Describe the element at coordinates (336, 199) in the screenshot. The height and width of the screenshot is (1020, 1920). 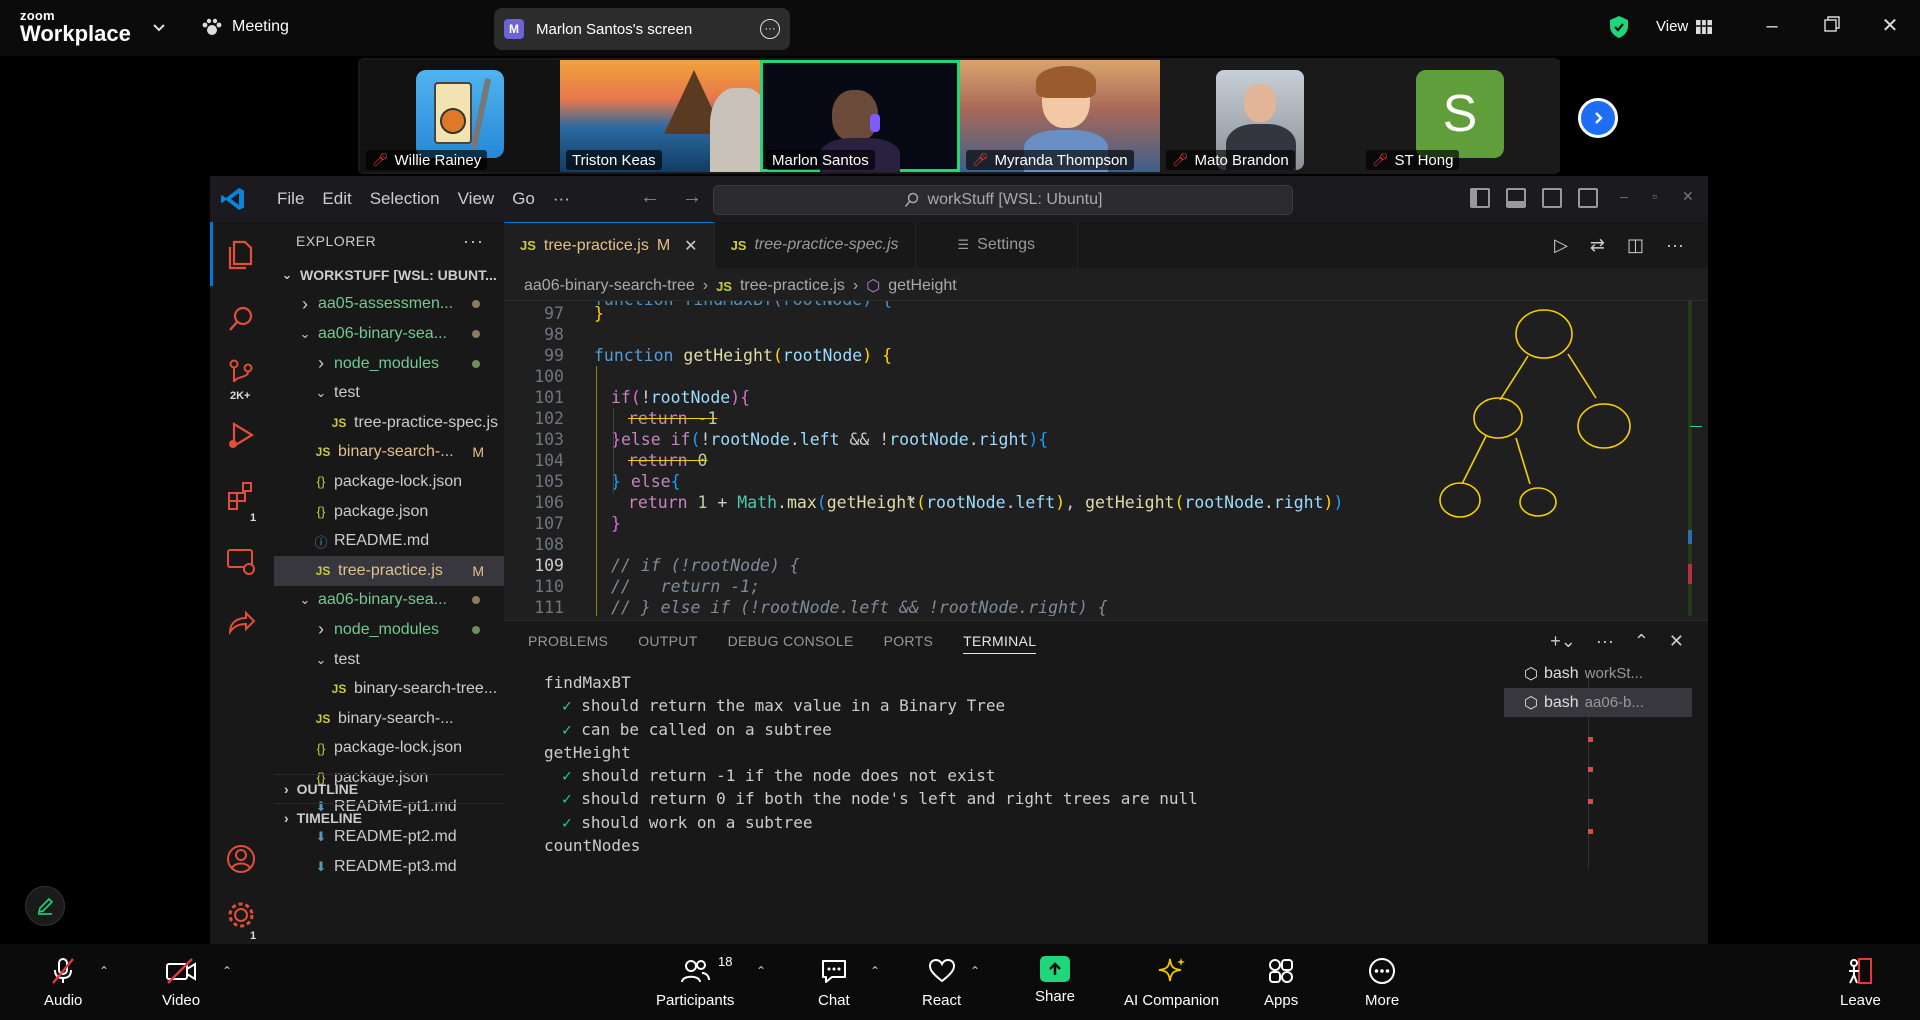
I see `menu-edit: Edit` at that location.